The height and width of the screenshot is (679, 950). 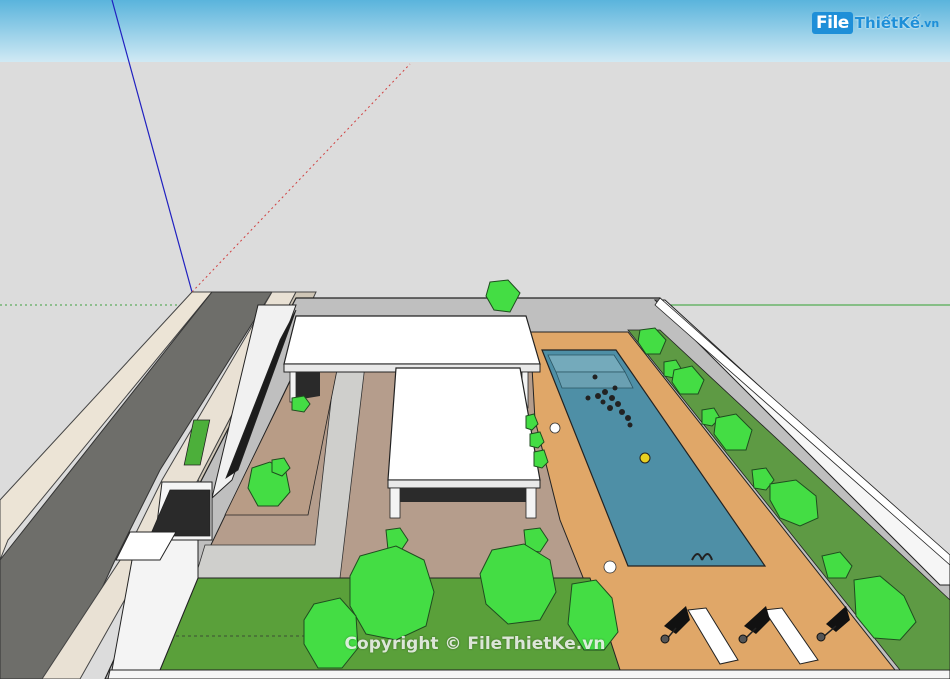 What do you see at coordinates (308, 386) in the screenshot?
I see `house-shadow` at bounding box center [308, 386].